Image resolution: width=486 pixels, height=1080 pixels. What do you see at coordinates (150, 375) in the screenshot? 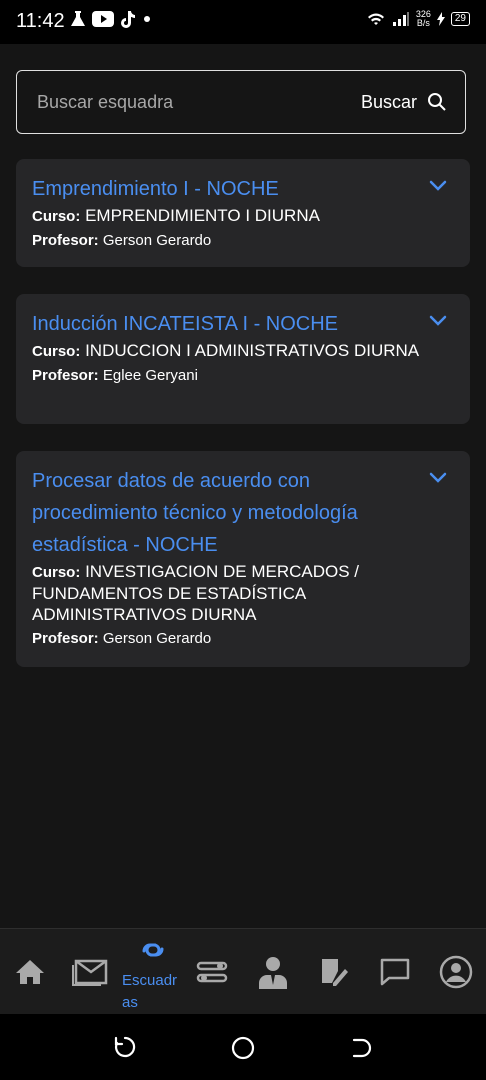
I see `teacher-value: Eglee Geryani` at bounding box center [150, 375].